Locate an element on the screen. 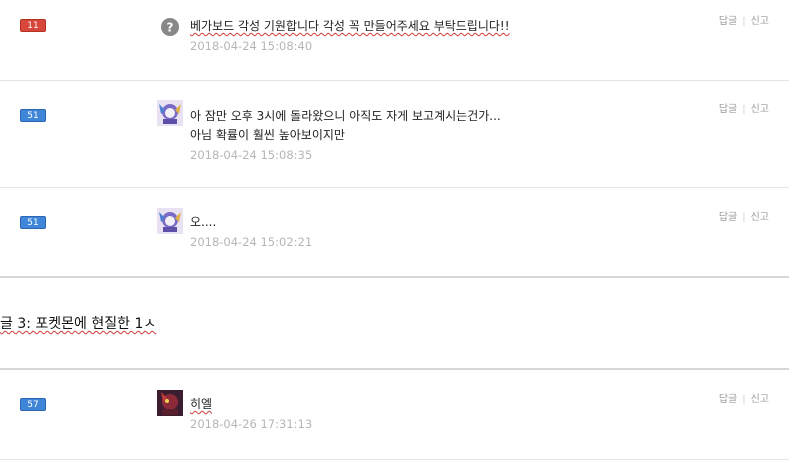 The image size is (789, 462). comment-timestamp: 2018-04-24 15:08:35 is located at coordinates (251, 155).